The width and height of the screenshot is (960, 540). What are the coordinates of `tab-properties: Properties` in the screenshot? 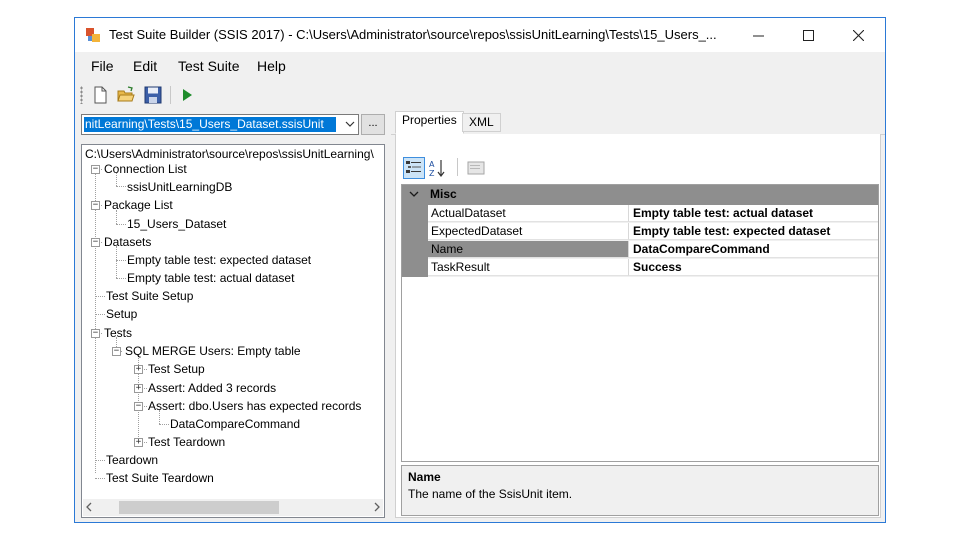 It's located at (429, 122).